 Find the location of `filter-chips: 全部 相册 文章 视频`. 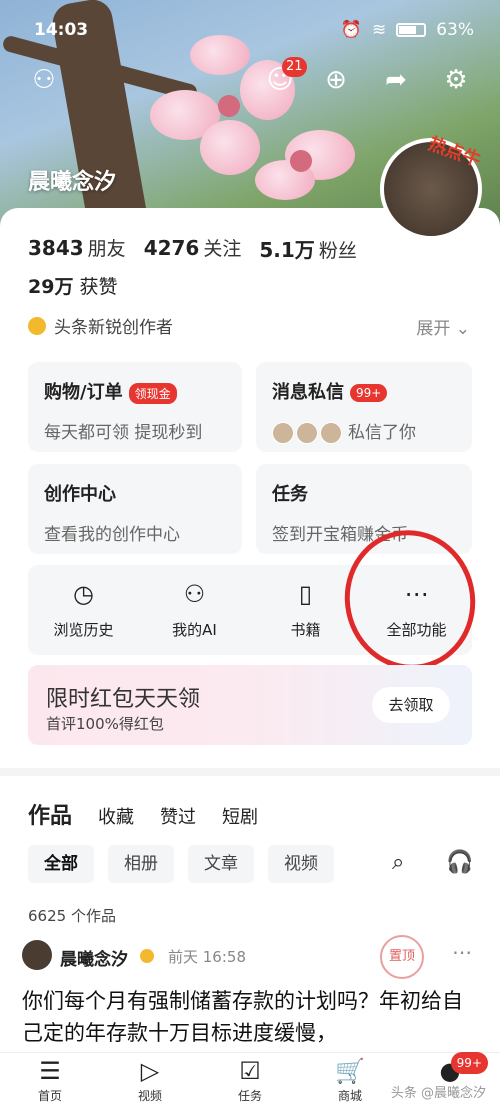

filter-chips: 全部 相册 文章 视频 is located at coordinates (181, 864).